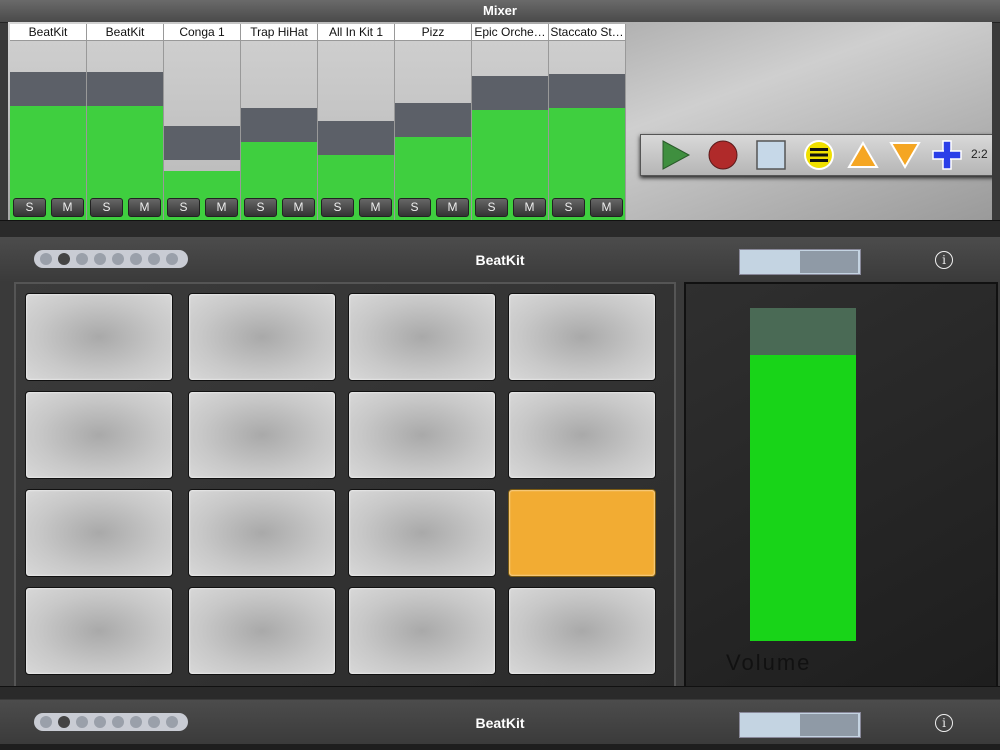  Describe the element at coordinates (500, 260) in the screenshot. I see `instrument-header: BeatKit i` at that location.